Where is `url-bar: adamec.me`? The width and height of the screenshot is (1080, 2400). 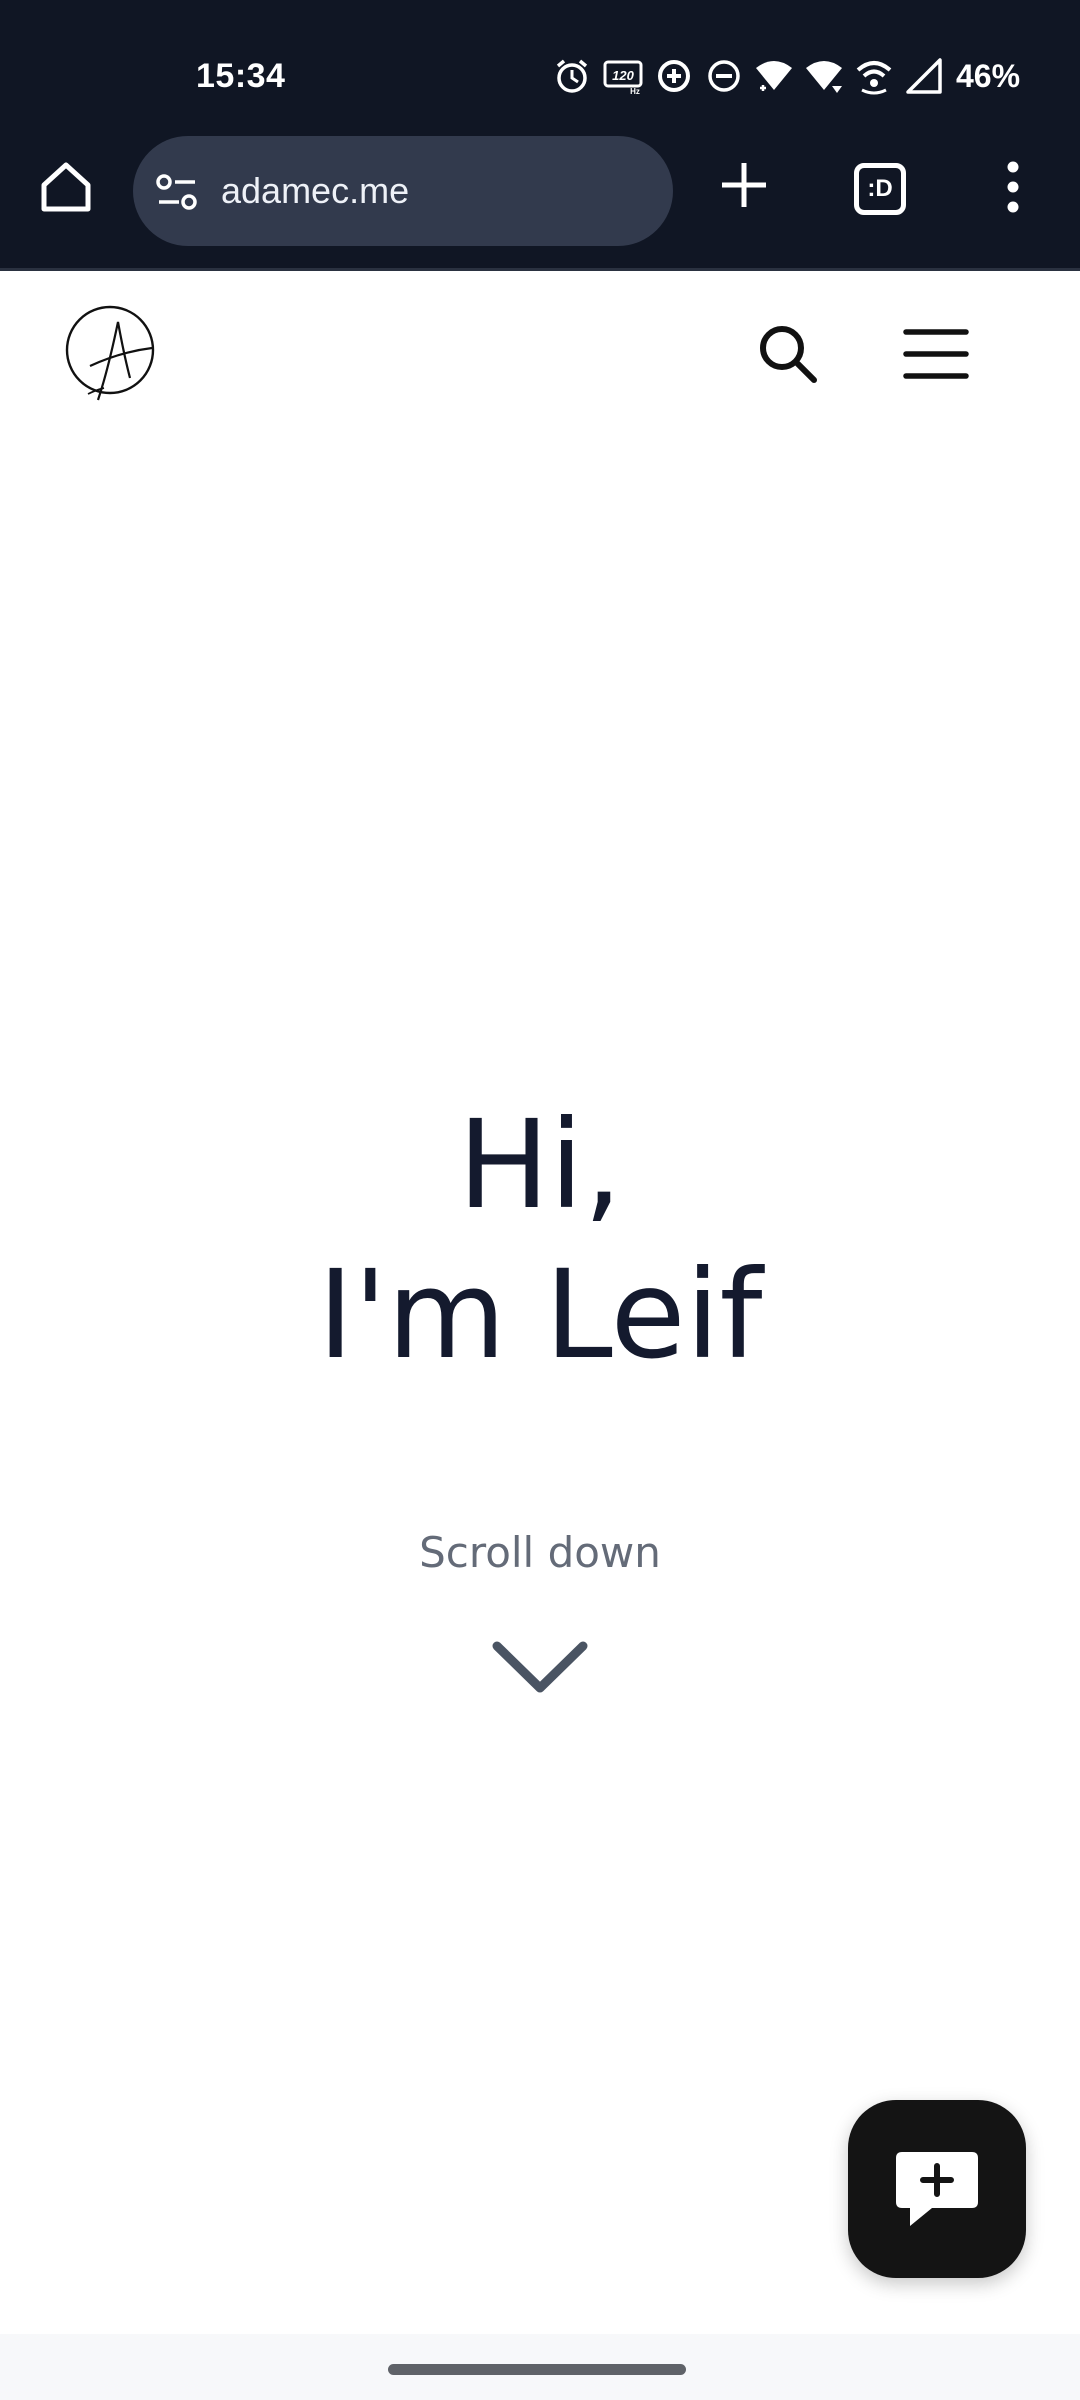
url-bar: adamec.me is located at coordinates (403, 191).